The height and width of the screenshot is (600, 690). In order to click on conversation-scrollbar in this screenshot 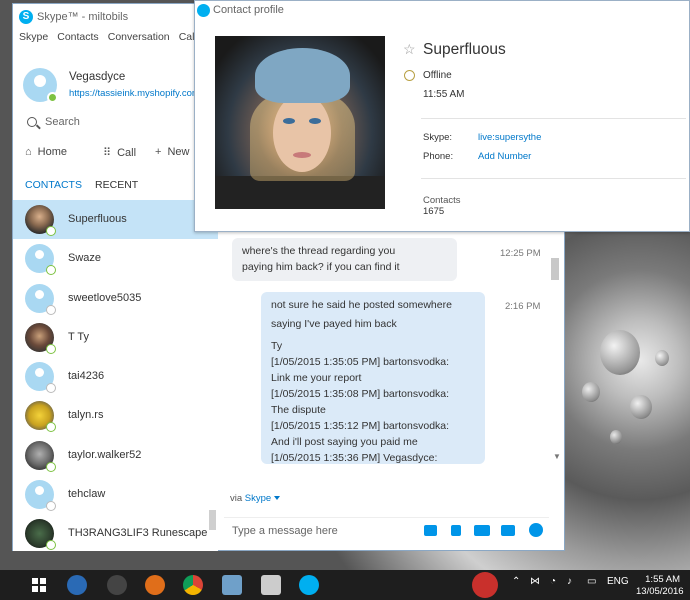, I will do `click(555, 269)`.